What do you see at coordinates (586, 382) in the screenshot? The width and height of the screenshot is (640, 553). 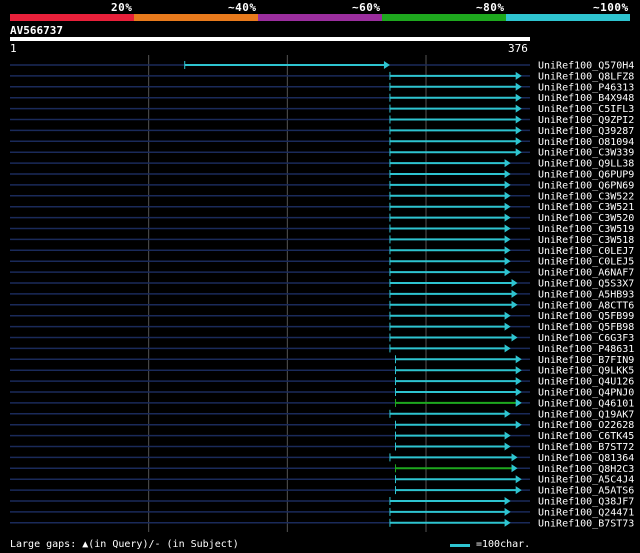 I see `hit-label: UniRef100_Q4U126` at bounding box center [586, 382].